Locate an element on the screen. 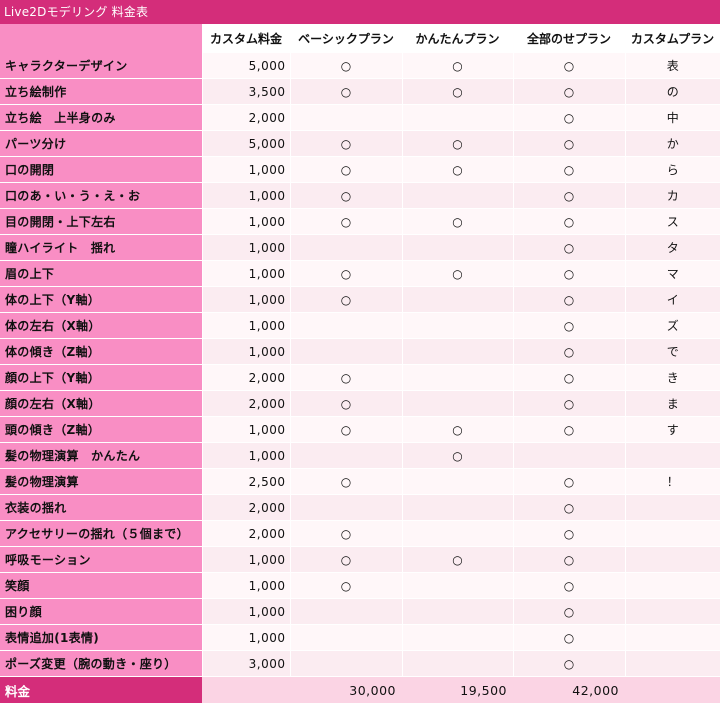 The width and height of the screenshot is (720, 703). total-custom-price is located at coordinates (246, 690).